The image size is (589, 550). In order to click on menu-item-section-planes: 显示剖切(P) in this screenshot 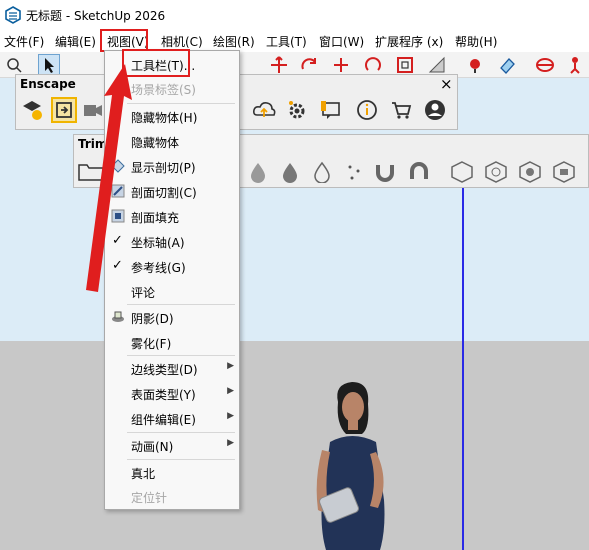, I will do `click(172, 167)`.